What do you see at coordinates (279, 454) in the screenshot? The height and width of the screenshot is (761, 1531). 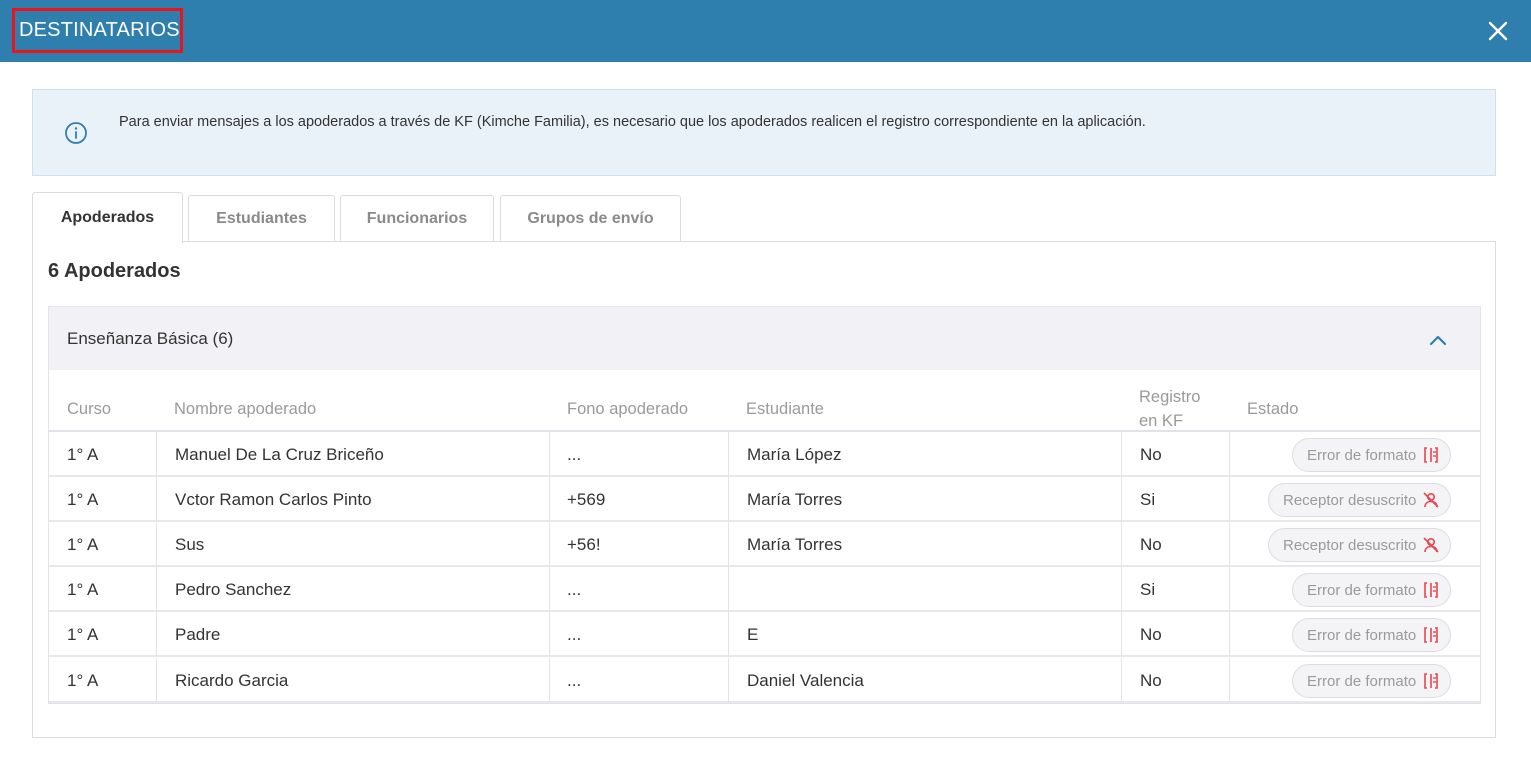 I see `cell-nombre-apoderado: Manuel De La Cruz Briceño` at bounding box center [279, 454].